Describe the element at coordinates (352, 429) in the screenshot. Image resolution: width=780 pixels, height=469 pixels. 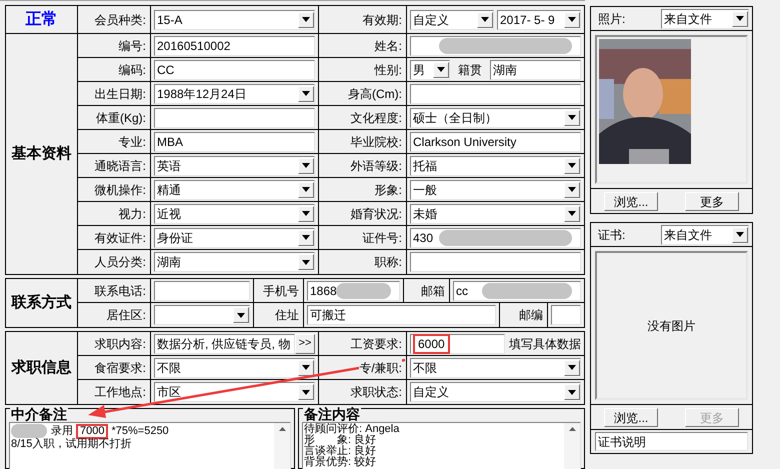
I see `note-text: 待顾问评价: Angela` at that location.